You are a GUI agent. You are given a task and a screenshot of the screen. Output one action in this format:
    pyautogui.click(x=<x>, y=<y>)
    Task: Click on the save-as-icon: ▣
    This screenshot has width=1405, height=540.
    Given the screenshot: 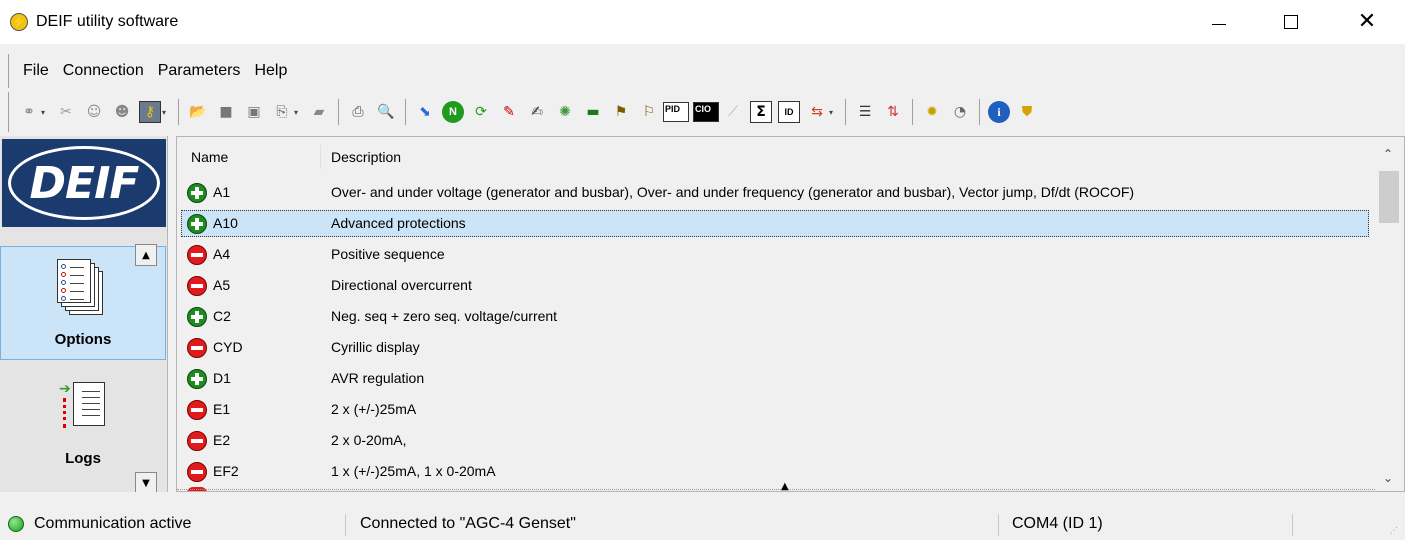 What is the action you would take?
    pyautogui.click(x=254, y=112)
    